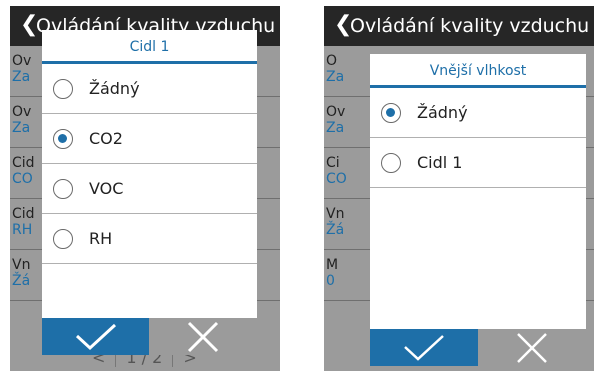  What do you see at coordinates (440, 162) in the screenshot?
I see `option-label: Cidl 1` at bounding box center [440, 162].